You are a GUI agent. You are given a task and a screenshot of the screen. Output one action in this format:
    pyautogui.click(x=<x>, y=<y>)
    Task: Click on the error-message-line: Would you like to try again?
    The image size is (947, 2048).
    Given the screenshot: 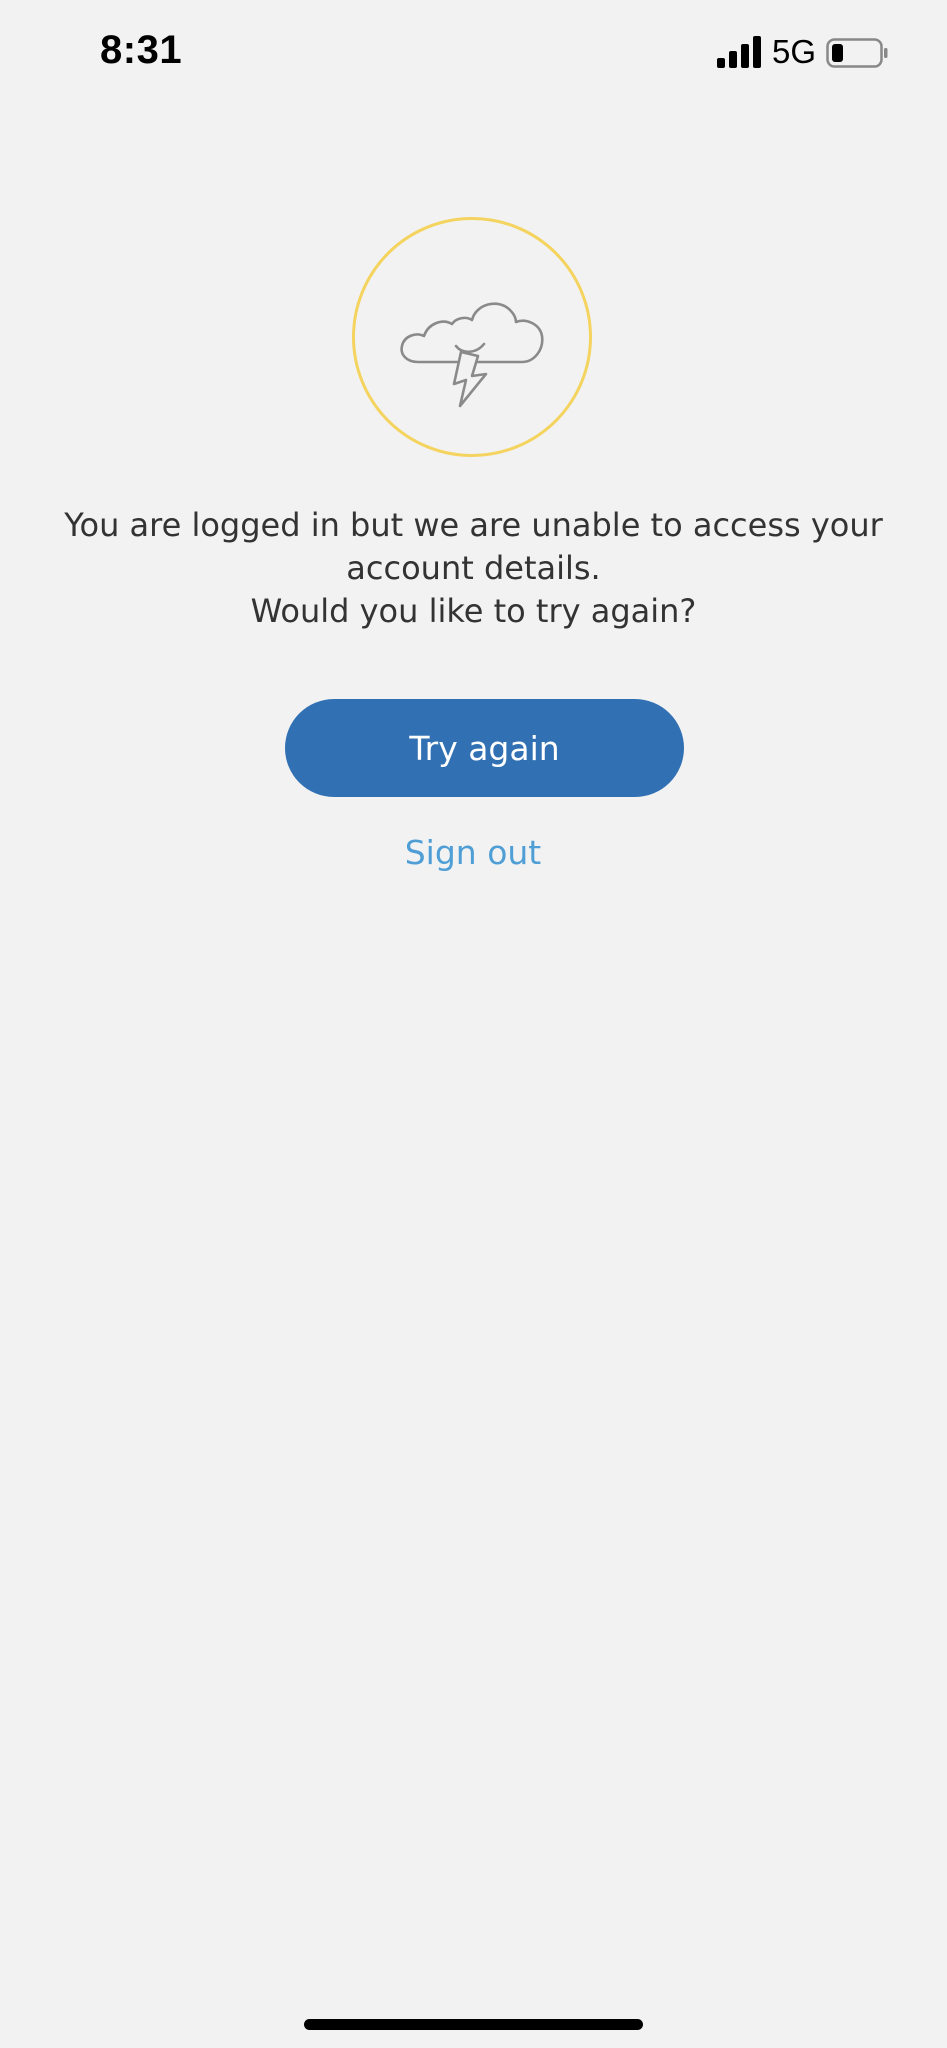 What is the action you would take?
    pyautogui.click(x=473, y=611)
    